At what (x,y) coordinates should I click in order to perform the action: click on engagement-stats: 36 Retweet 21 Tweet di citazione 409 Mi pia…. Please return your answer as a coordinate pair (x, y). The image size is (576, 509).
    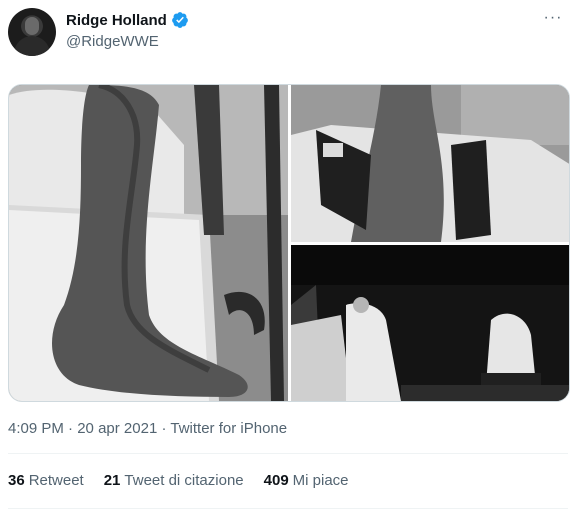
    Looking at the image, I should click on (178, 480).